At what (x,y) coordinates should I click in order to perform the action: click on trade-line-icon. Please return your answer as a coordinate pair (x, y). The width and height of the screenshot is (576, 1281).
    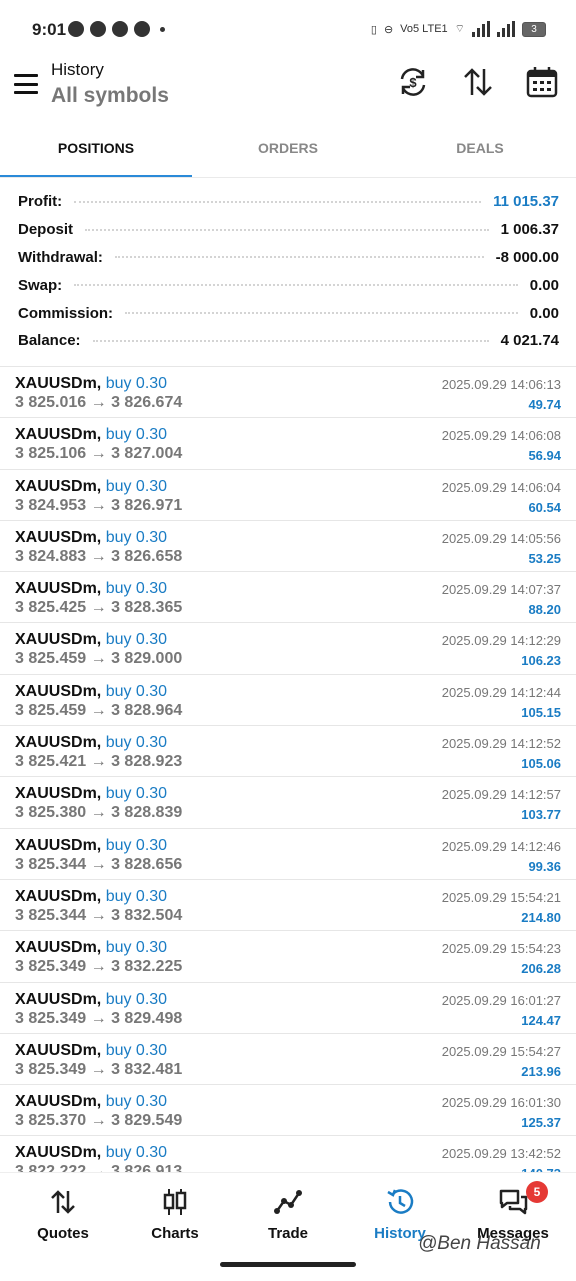
    Looking at the image, I should click on (288, 1202).